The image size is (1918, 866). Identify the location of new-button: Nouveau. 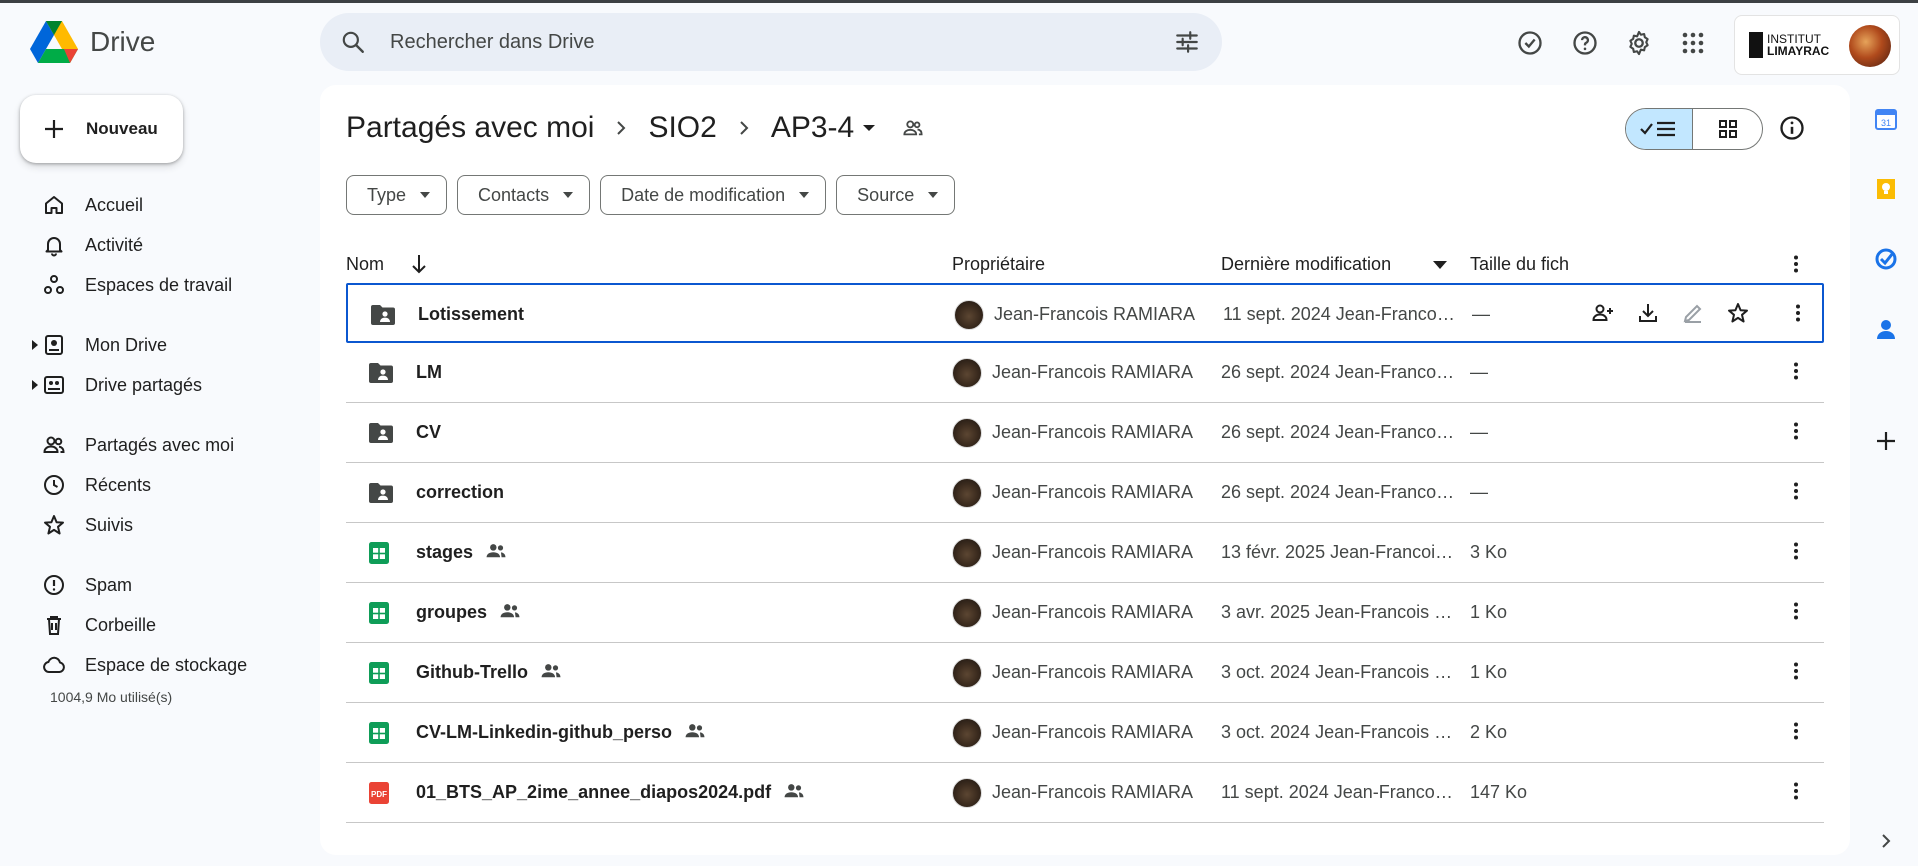
(101, 129).